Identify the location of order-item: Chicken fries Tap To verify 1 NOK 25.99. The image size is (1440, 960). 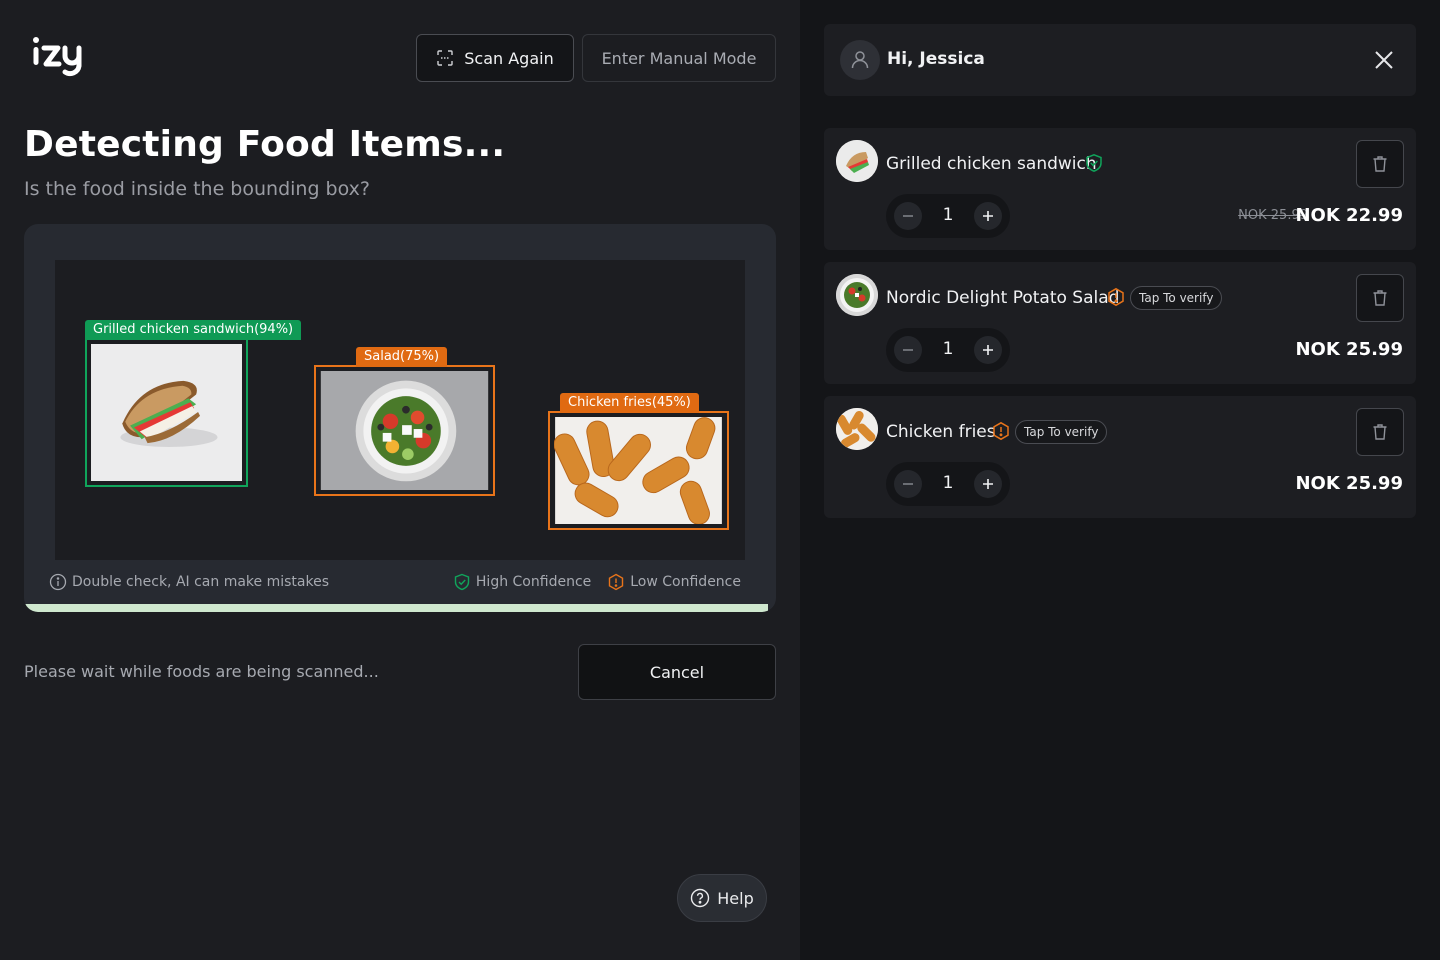
(1120, 457).